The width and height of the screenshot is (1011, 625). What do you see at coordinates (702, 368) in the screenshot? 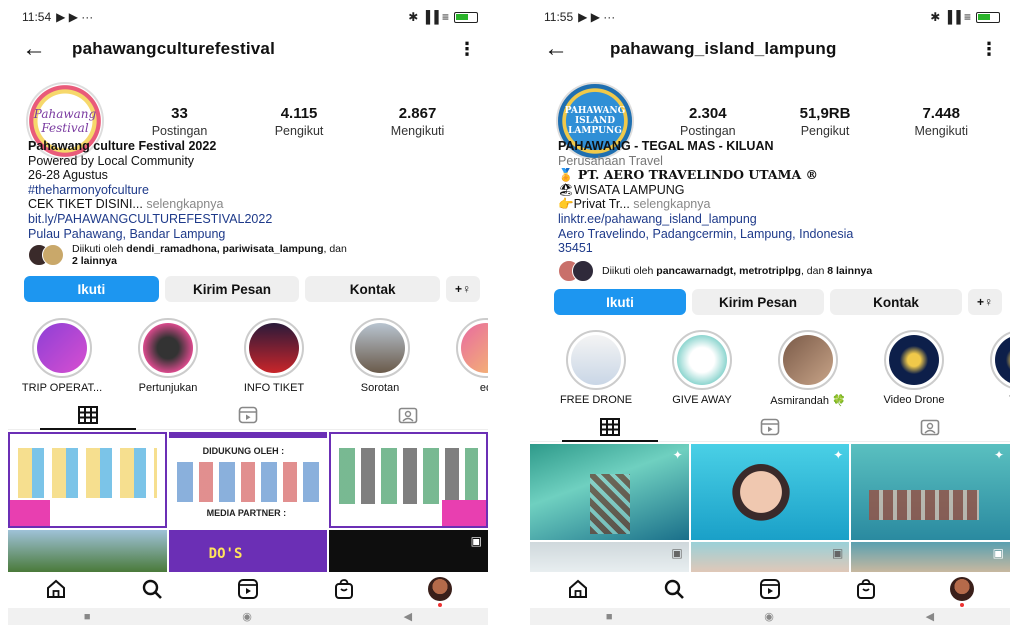
I see `highlight-item: GIVE AWAY` at bounding box center [702, 368].